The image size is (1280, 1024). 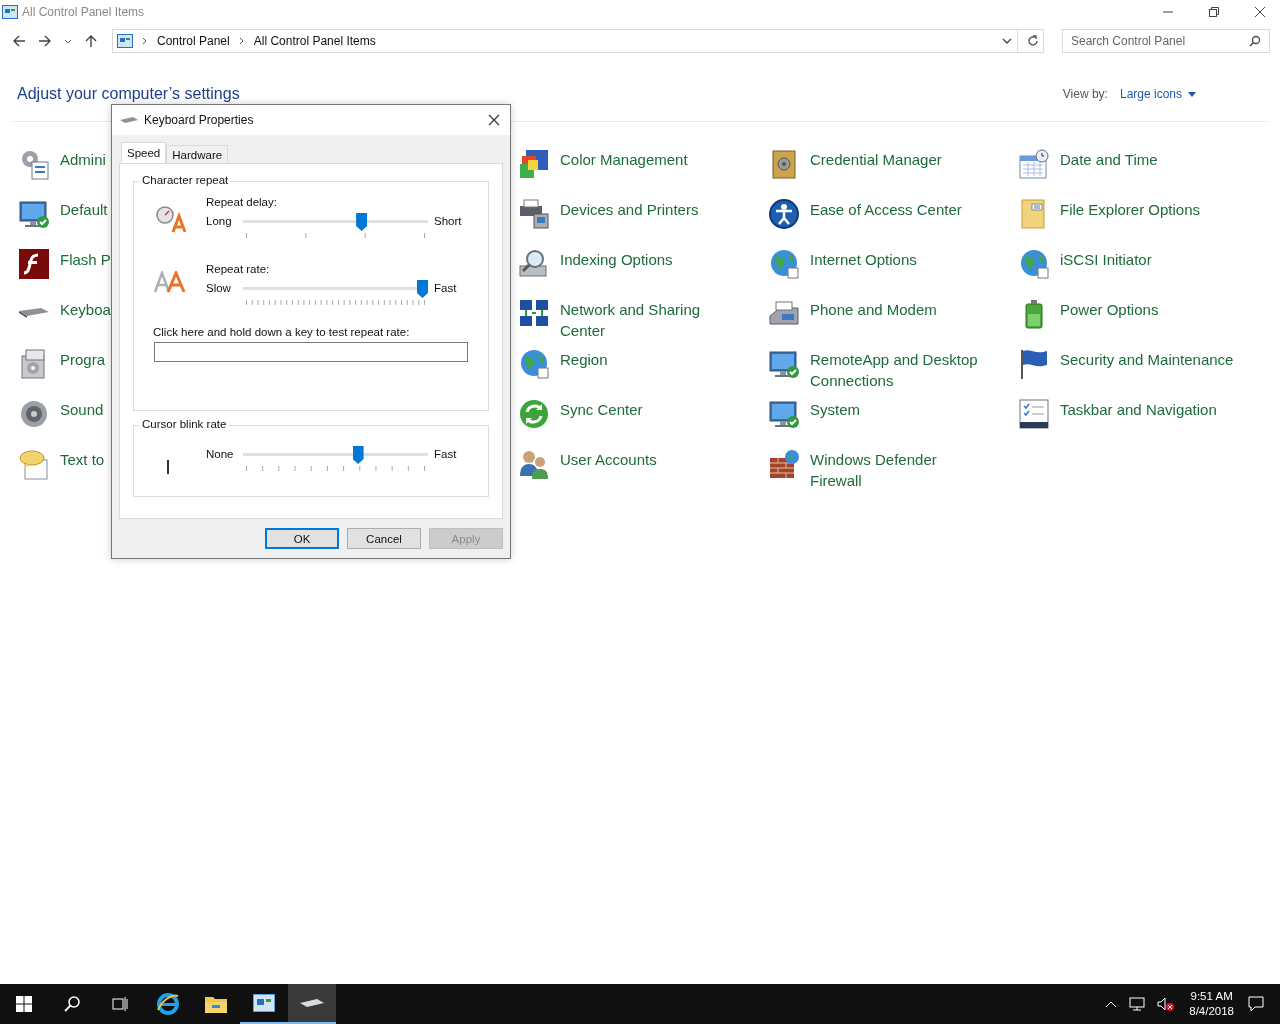 What do you see at coordinates (900, 470) in the screenshot?
I see `control-panel-link: Windows Defender Firewall` at bounding box center [900, 470].